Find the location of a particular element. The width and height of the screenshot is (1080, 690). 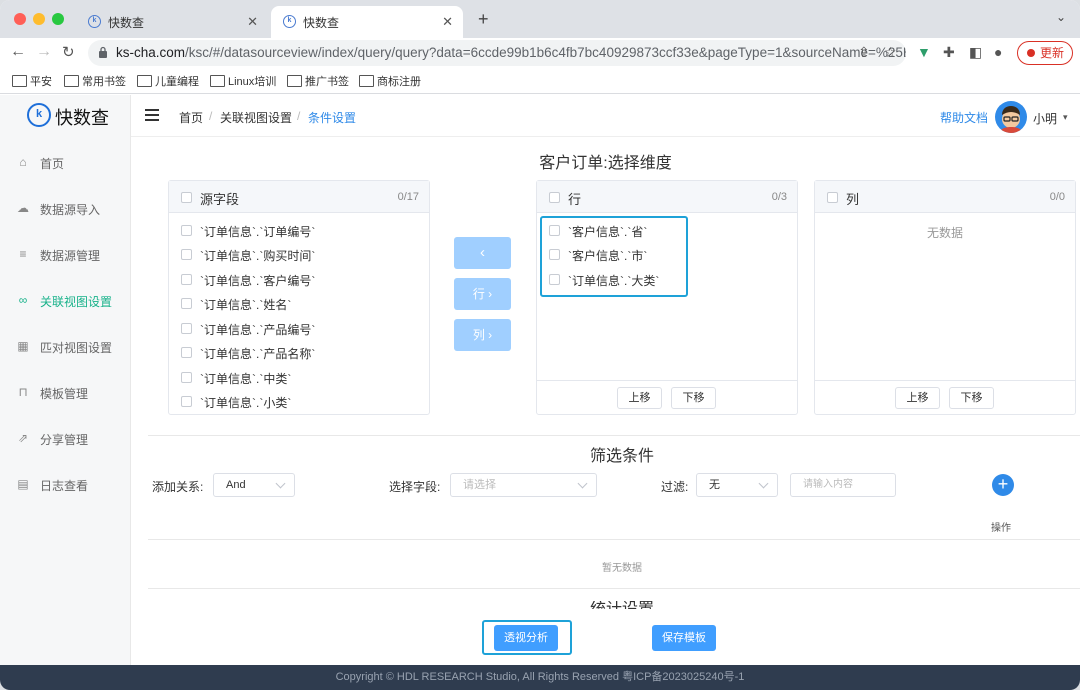

move-back-button: ‹ is located at coordinates (482, 253).